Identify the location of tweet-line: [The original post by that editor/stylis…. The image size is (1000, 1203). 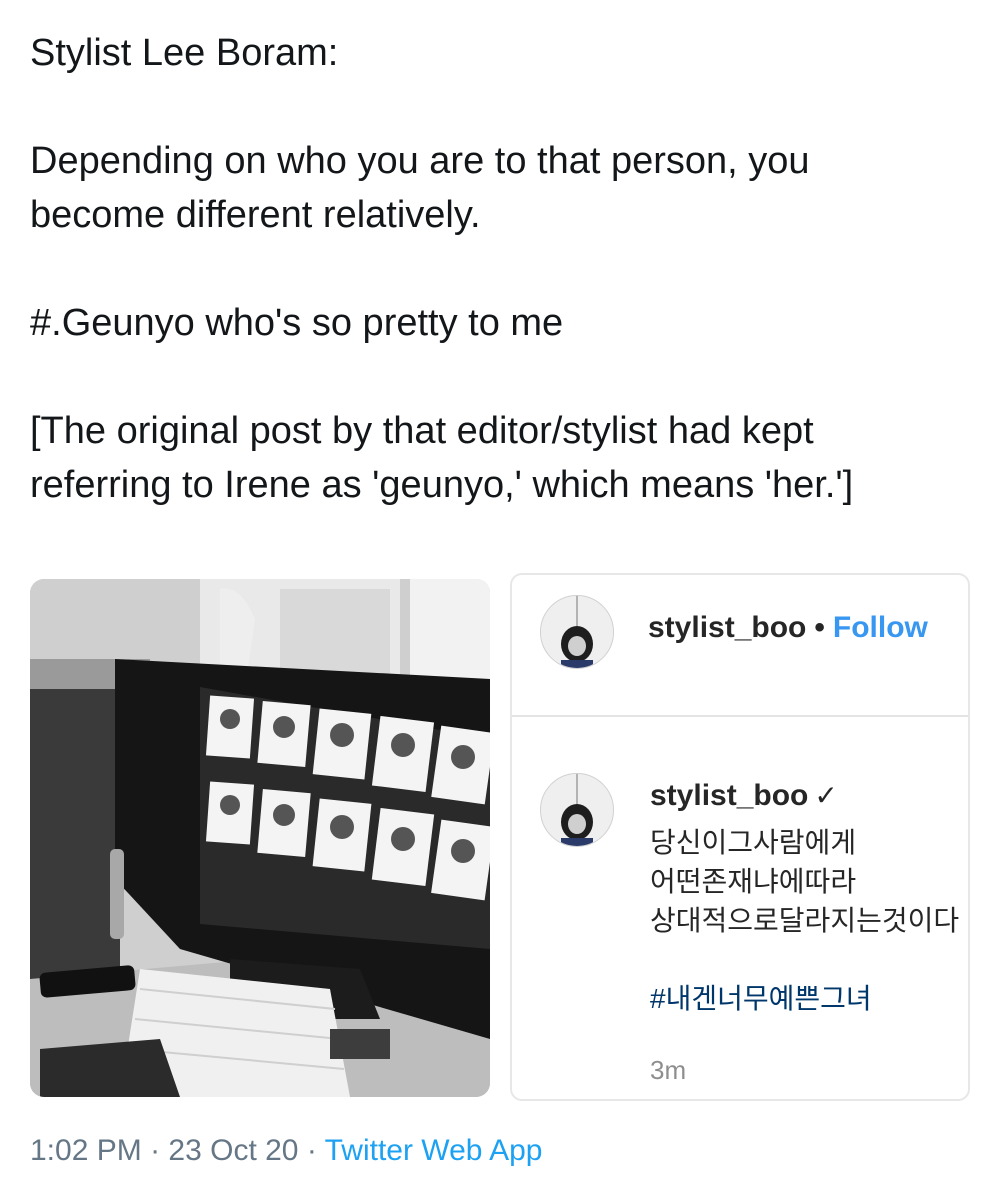
(422, 431).